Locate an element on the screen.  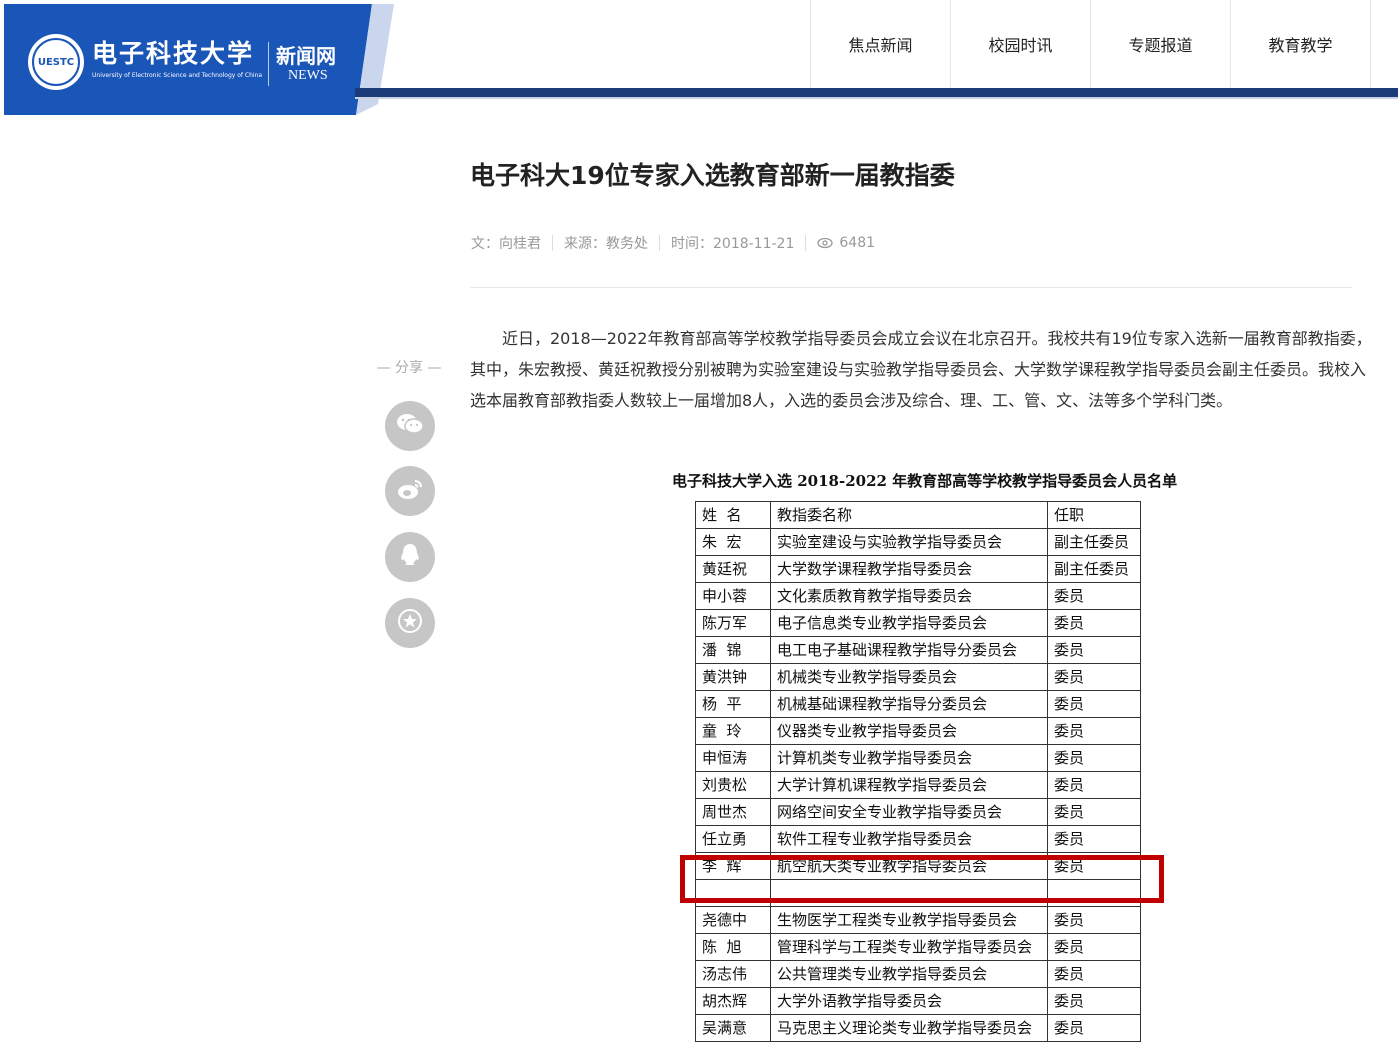
view-count: 6481 is located at coordinates (857, 243).